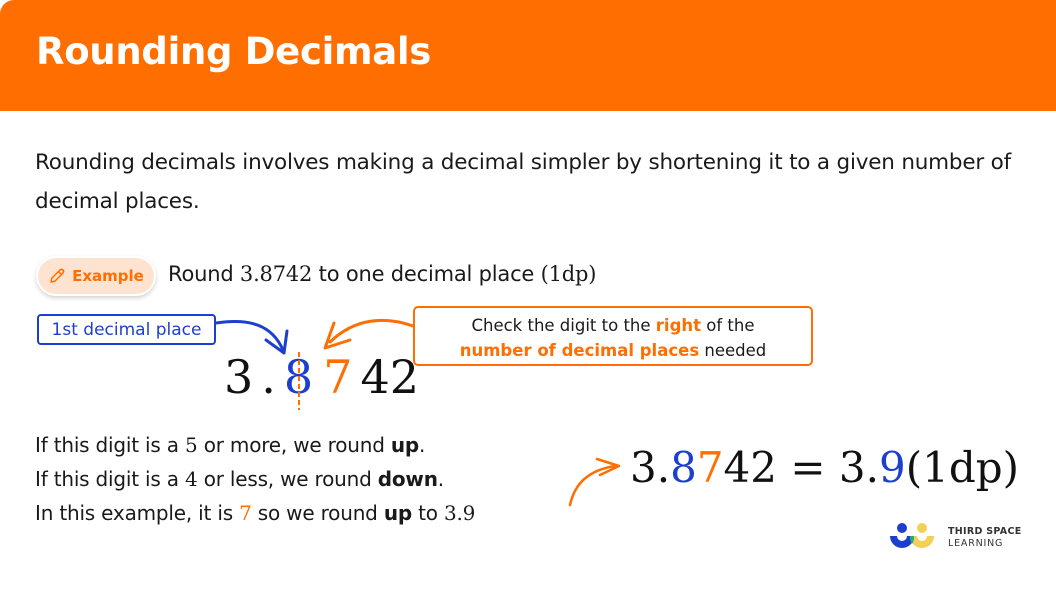 This screenshot has width=1056, height=600. What do you see at coordinates (733, 350) in the screenshot?
I see `callout-text: needed` at bounding box center [733, 350].